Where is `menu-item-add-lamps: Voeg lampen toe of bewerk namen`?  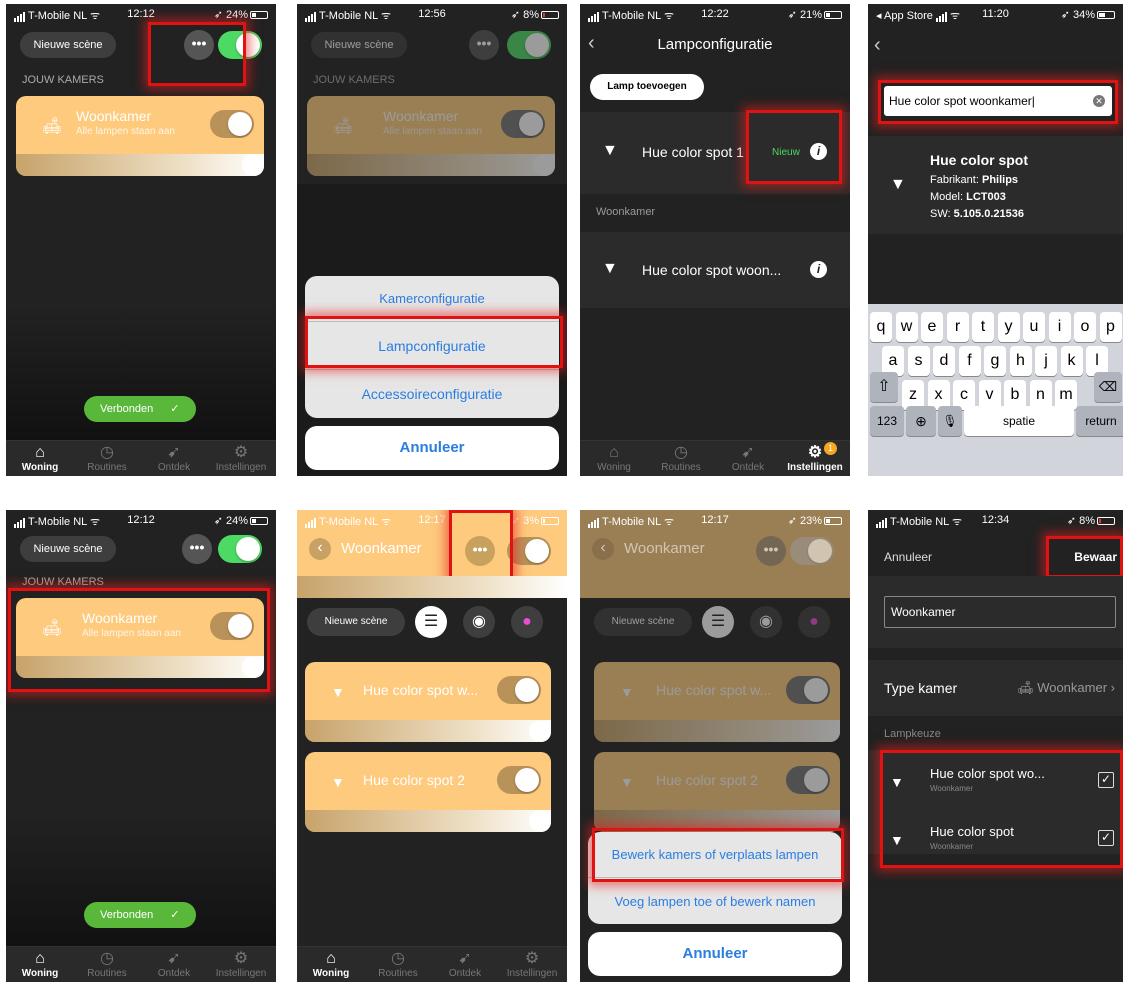
menu-item-add-lamps: Voeg lampen toe of bewerk namen is located at coordinates (715, 901).